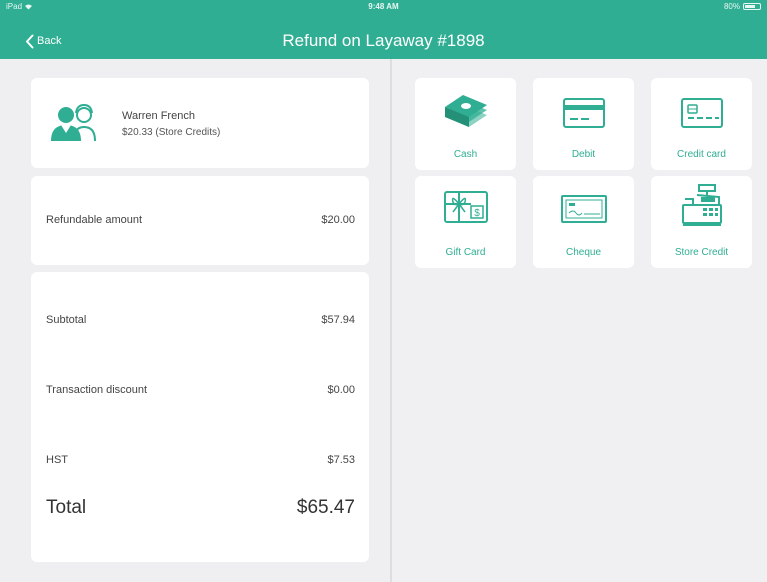  What do you see at coordinates (701, 154) in the screenshot?
I see `payment-credit-card-label: Credit card` at bounding box center [701, 154].